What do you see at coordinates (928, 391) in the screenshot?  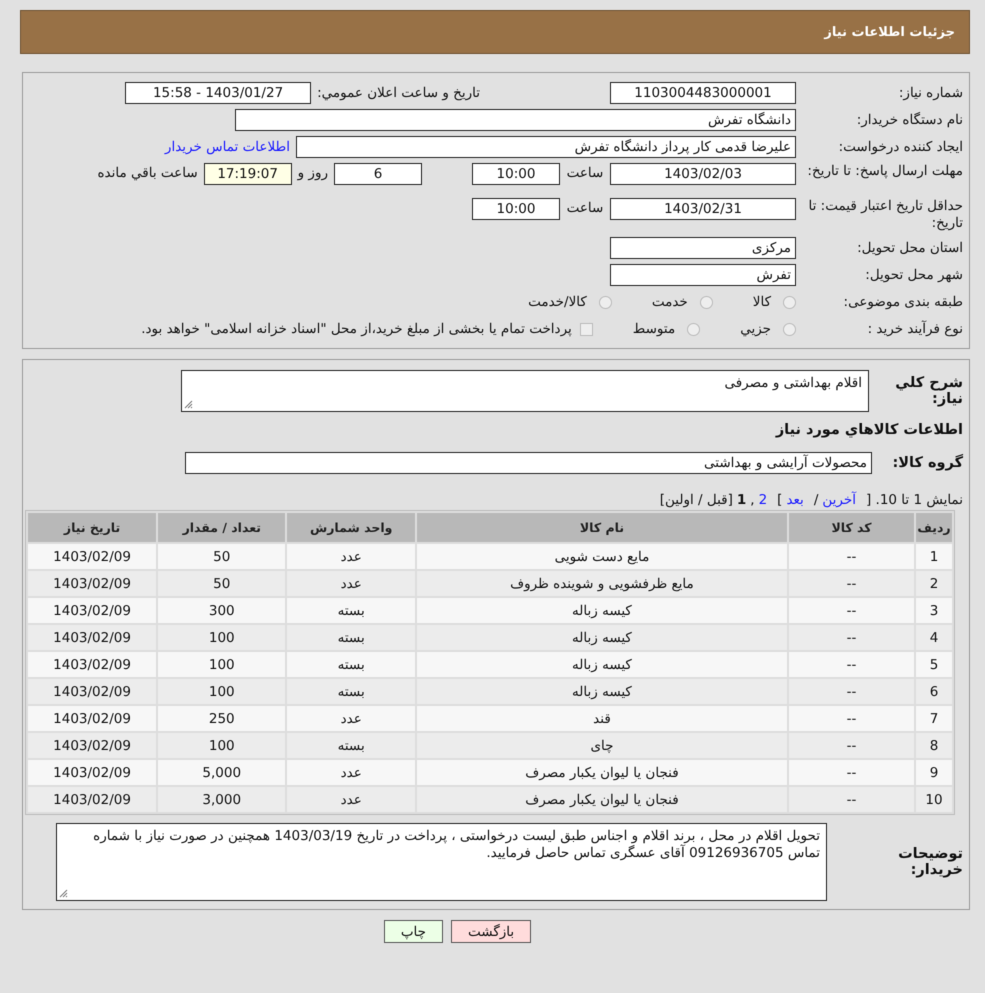 I see `field-label: شرح کلي نياز:` at bounding box center [928, 391].